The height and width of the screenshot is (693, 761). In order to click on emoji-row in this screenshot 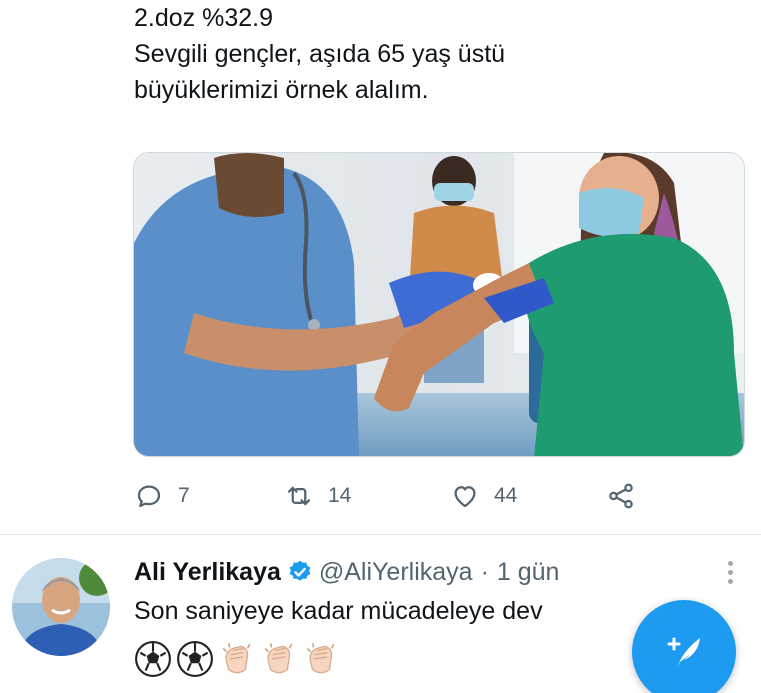, I will do `click(237, 659)`.